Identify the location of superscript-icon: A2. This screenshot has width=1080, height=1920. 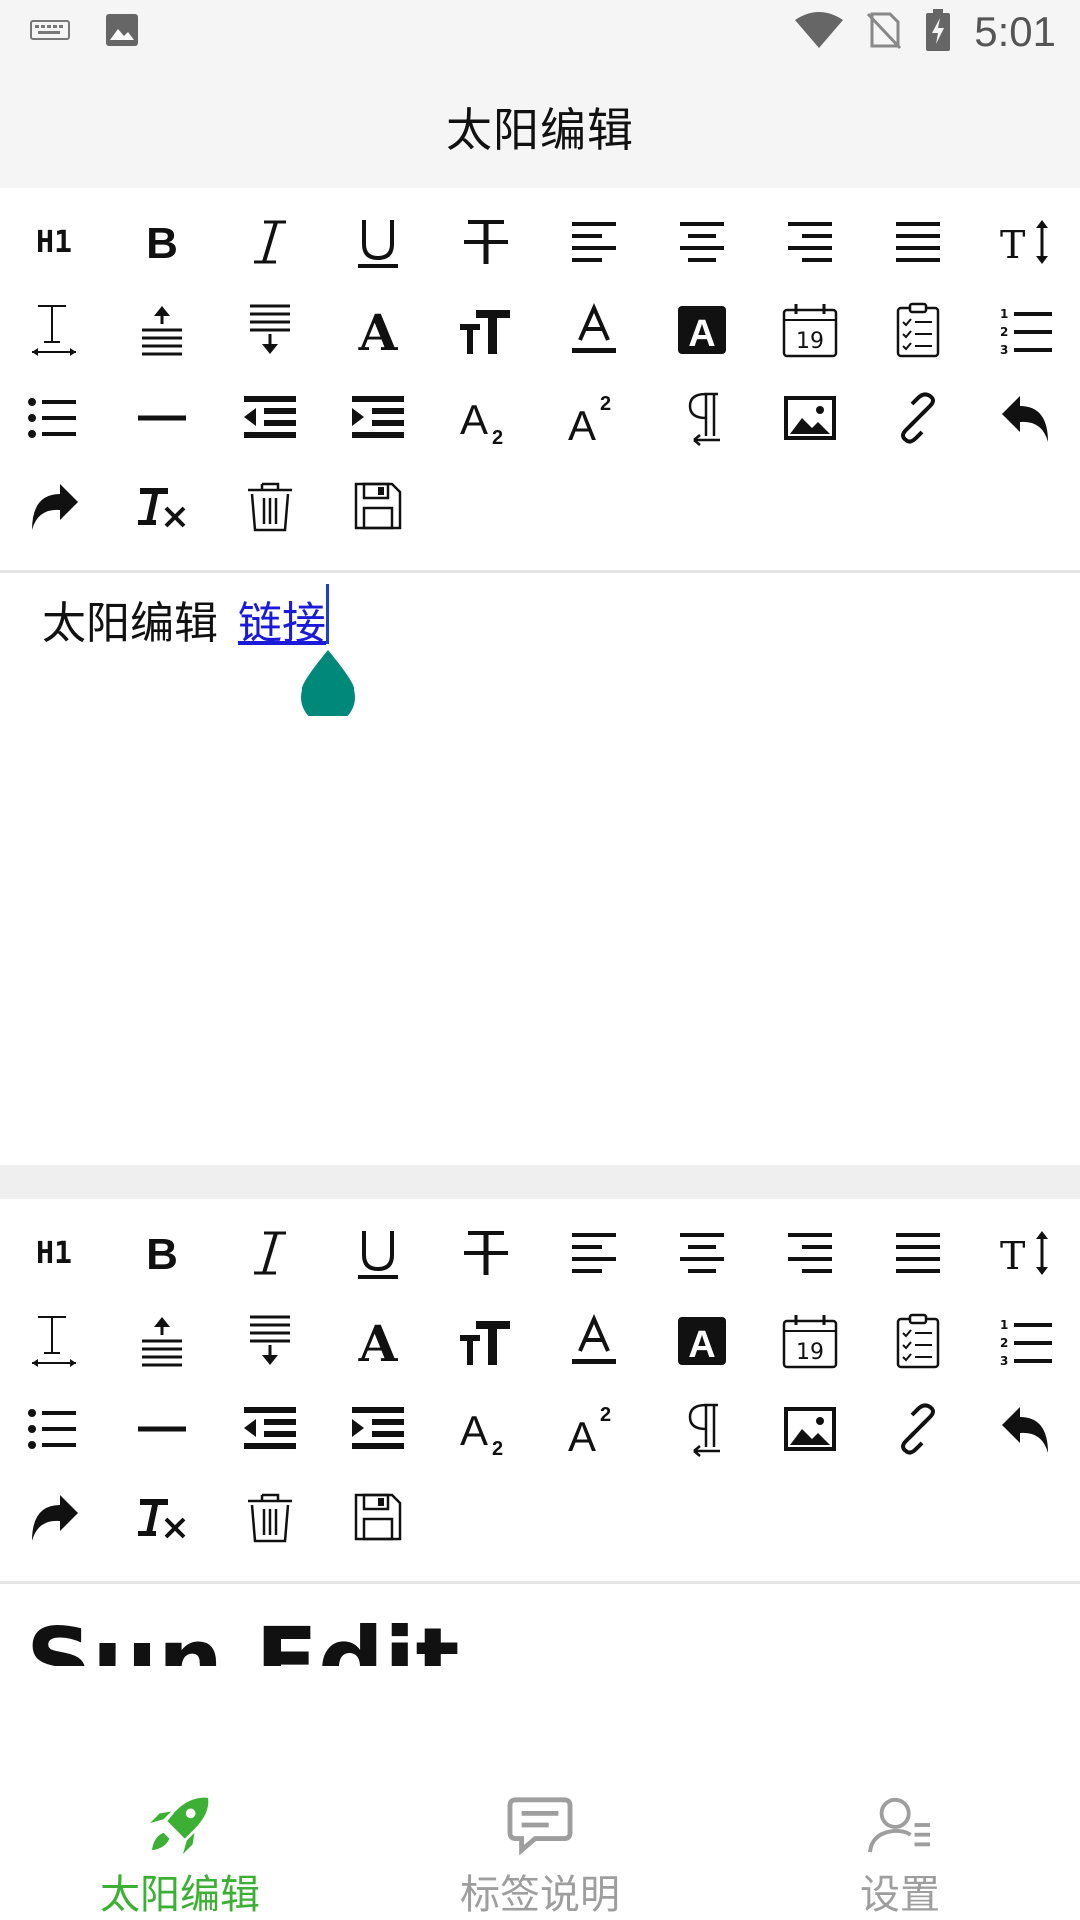
(589, 419).